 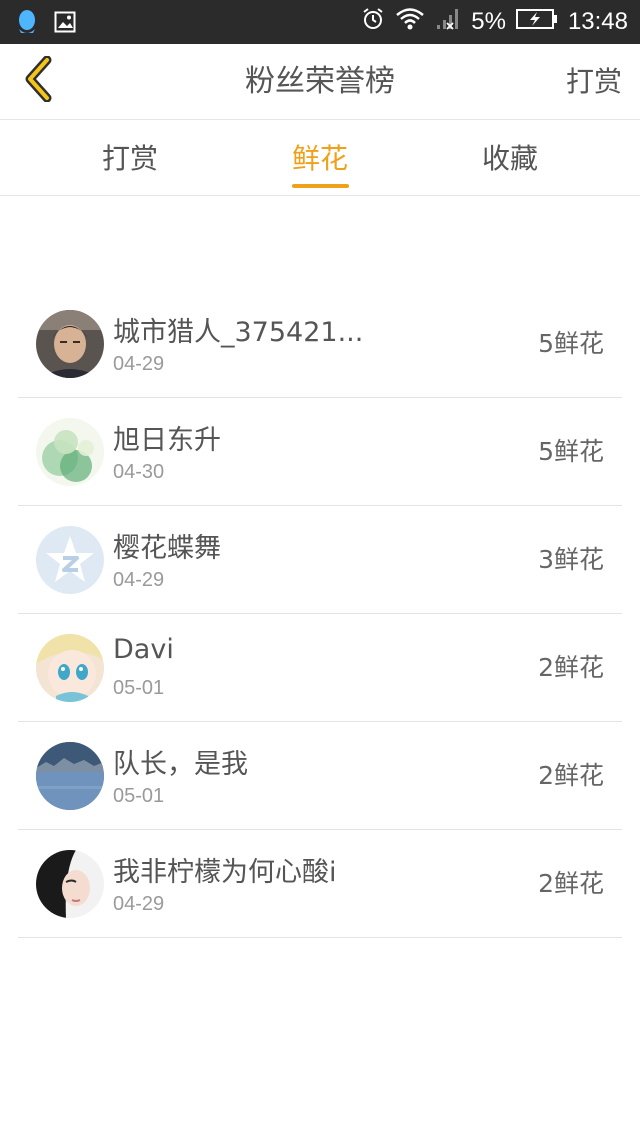 I want to click on fan-name: Davi, so click(x=143, y=649).